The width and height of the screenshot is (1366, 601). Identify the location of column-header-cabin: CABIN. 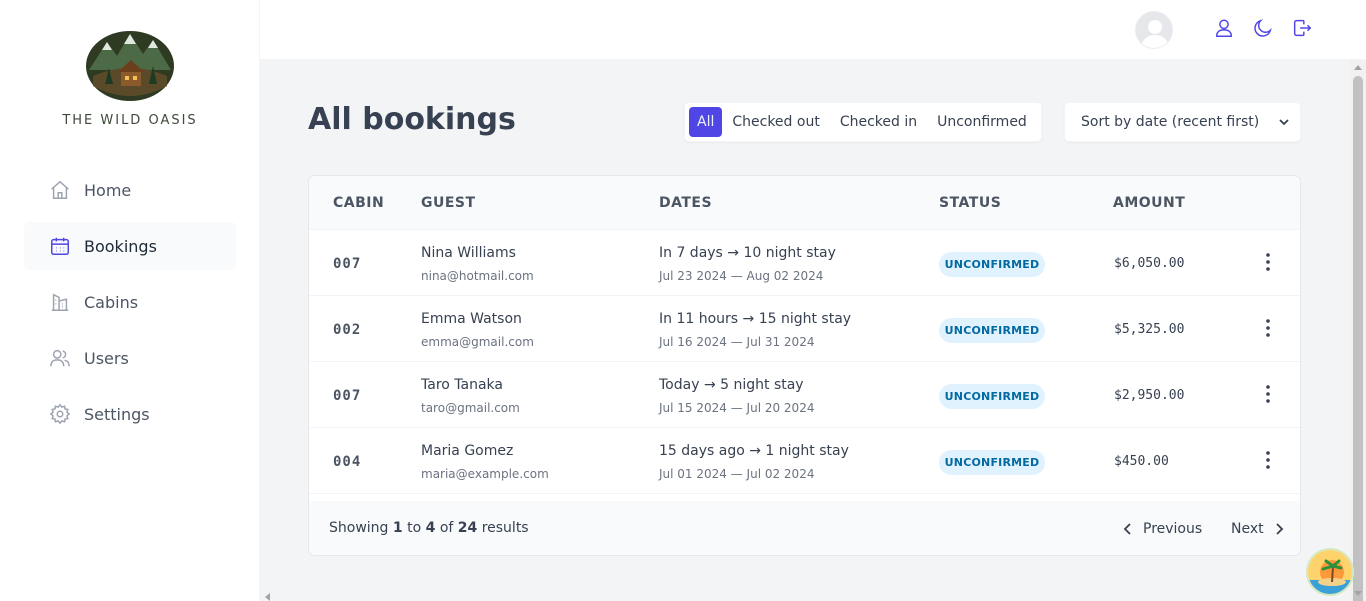
(359, 203).